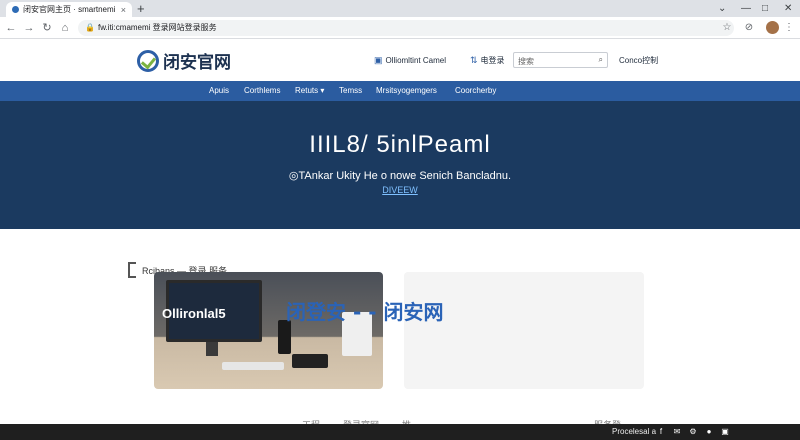 The height and width of the screenshot is (440, 800). Describe the element at coordinates (11, 28) in the screenshot. I see `back-button: ←` at that location.